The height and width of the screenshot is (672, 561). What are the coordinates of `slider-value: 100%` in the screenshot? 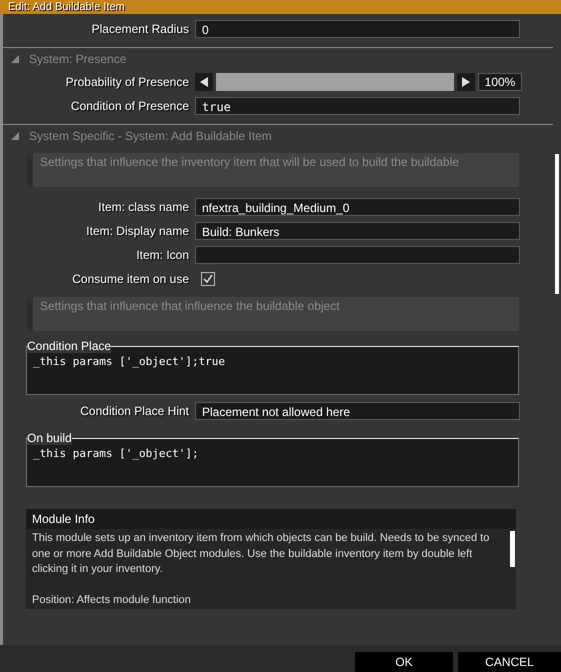 It's located at (500, 82).